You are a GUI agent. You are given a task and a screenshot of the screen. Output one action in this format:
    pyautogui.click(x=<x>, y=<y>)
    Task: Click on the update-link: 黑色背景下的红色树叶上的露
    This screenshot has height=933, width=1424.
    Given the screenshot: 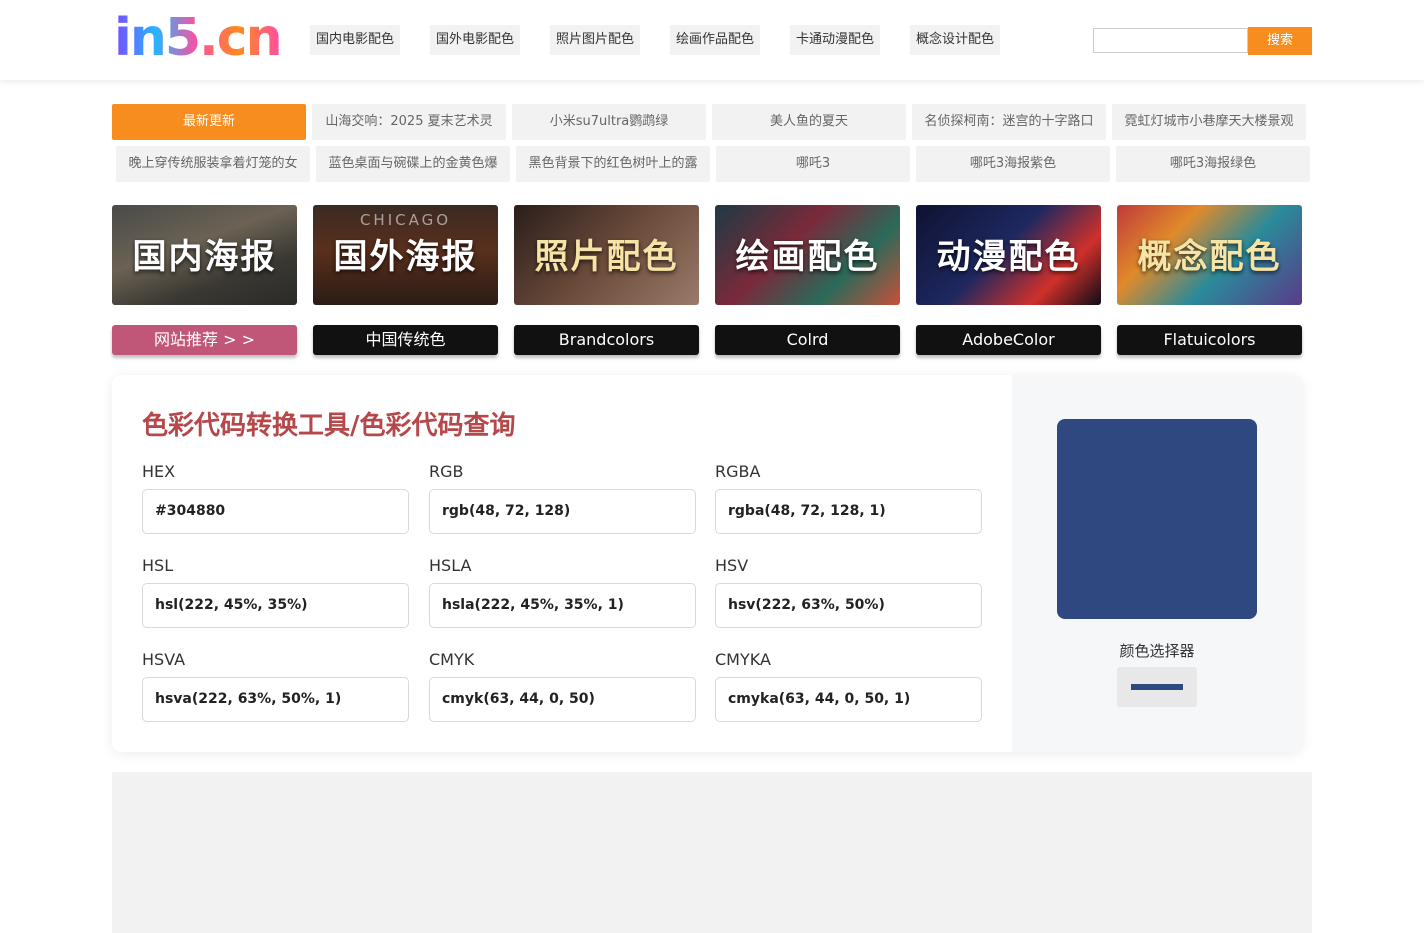 What is the action you would take?
    pyautogui.click(x=613, y=164)
    